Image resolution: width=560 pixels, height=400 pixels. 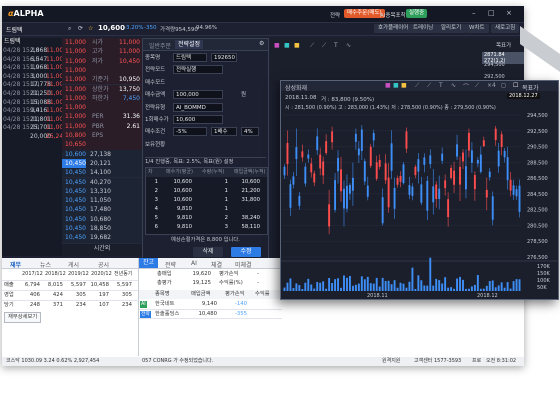 What do you see at coordinates (210, 305) in the screenshot?
I see `table-row: AI 한국네트 9,140 -140` at bounding box center [210, 305].